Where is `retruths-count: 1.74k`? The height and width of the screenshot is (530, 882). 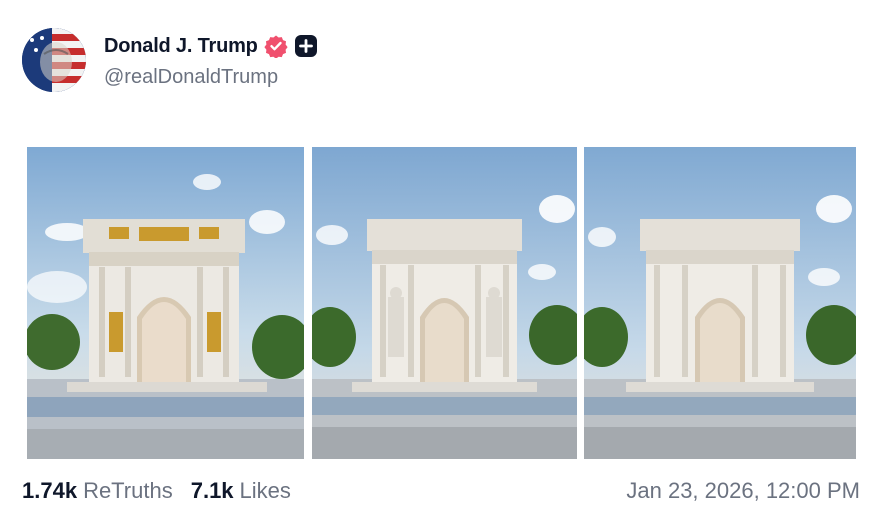
retruths-count: 1.74k is located at coordinates (49, 491).